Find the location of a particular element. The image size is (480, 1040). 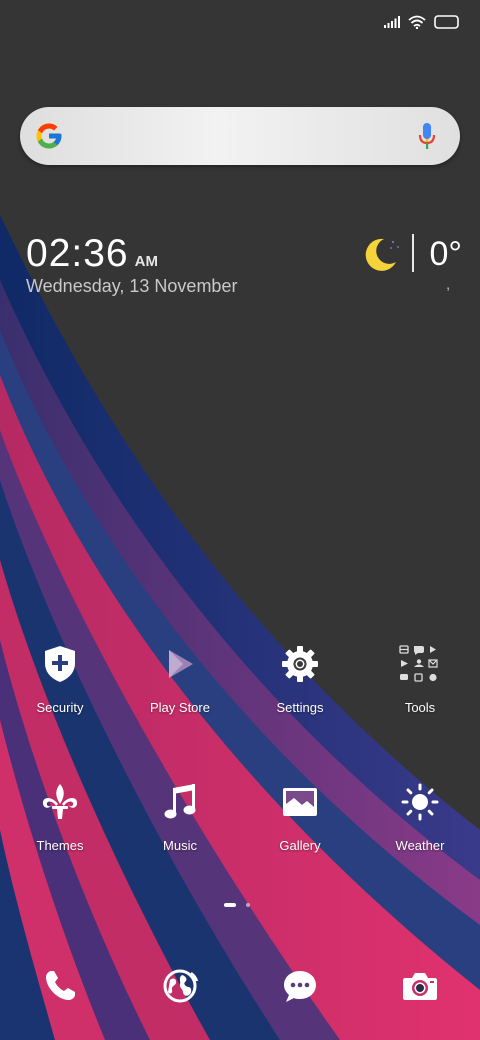

app-themes: Themes is located at coordinates (60, 815).